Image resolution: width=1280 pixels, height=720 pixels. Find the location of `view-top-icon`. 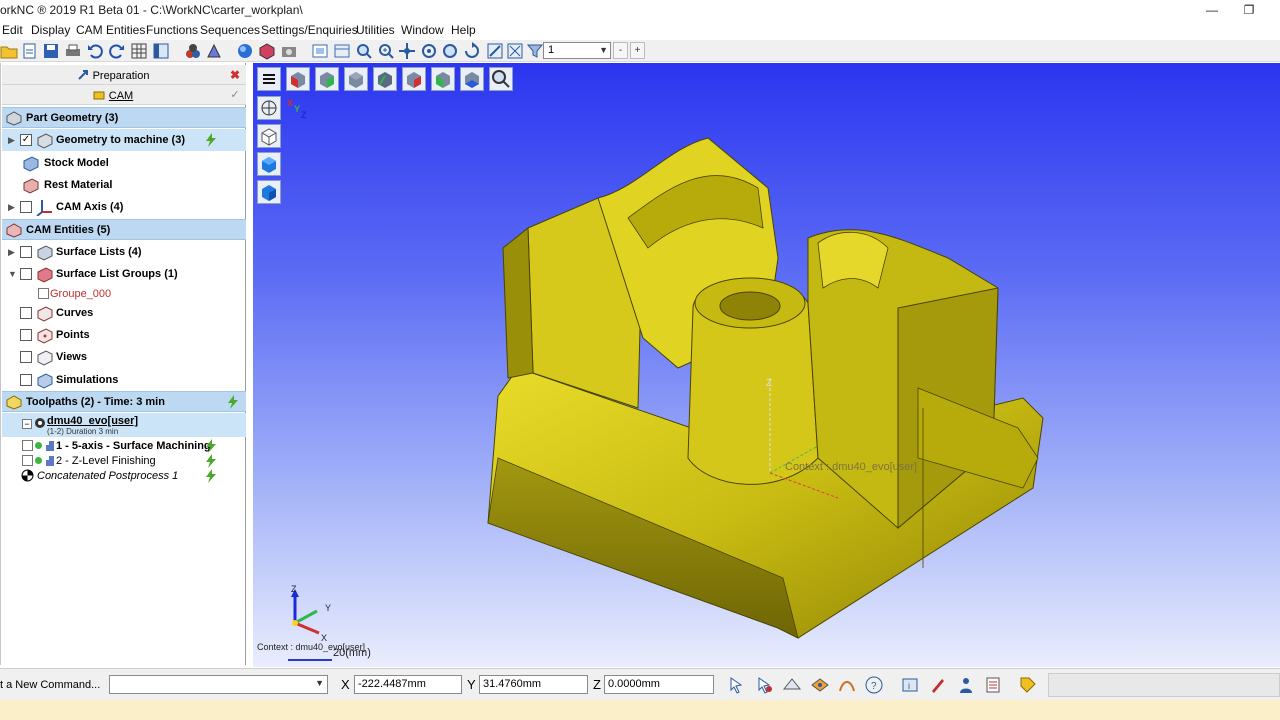

view-top-icon is located at coordinates (356, 79).